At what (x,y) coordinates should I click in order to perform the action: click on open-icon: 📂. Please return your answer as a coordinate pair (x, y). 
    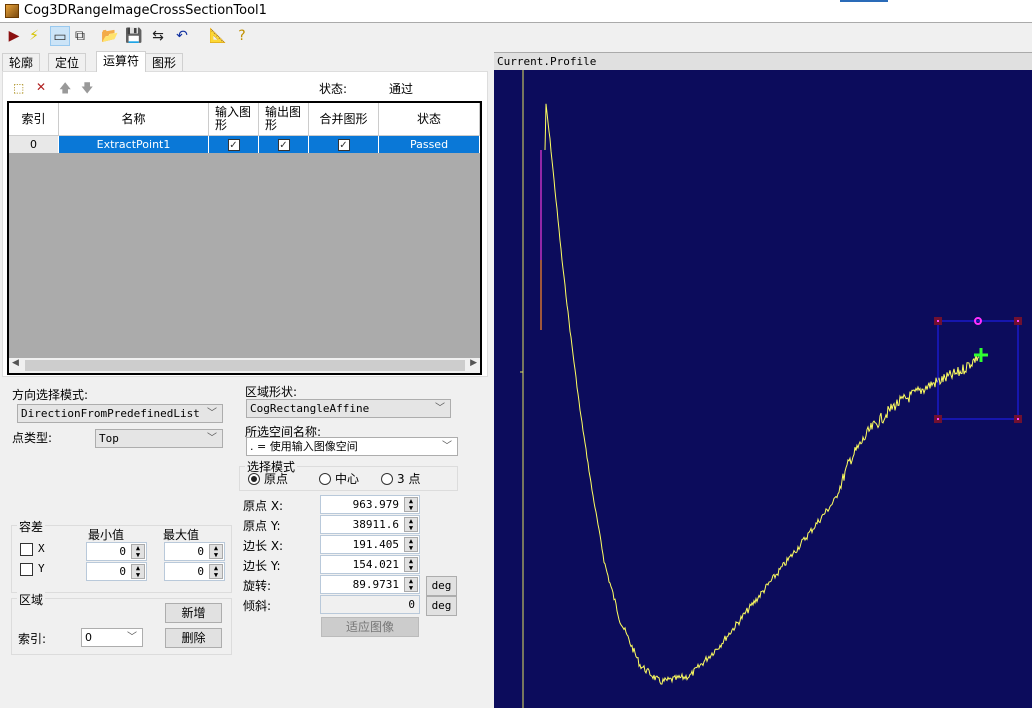
    Looking at the image, I should click on (110, 36).